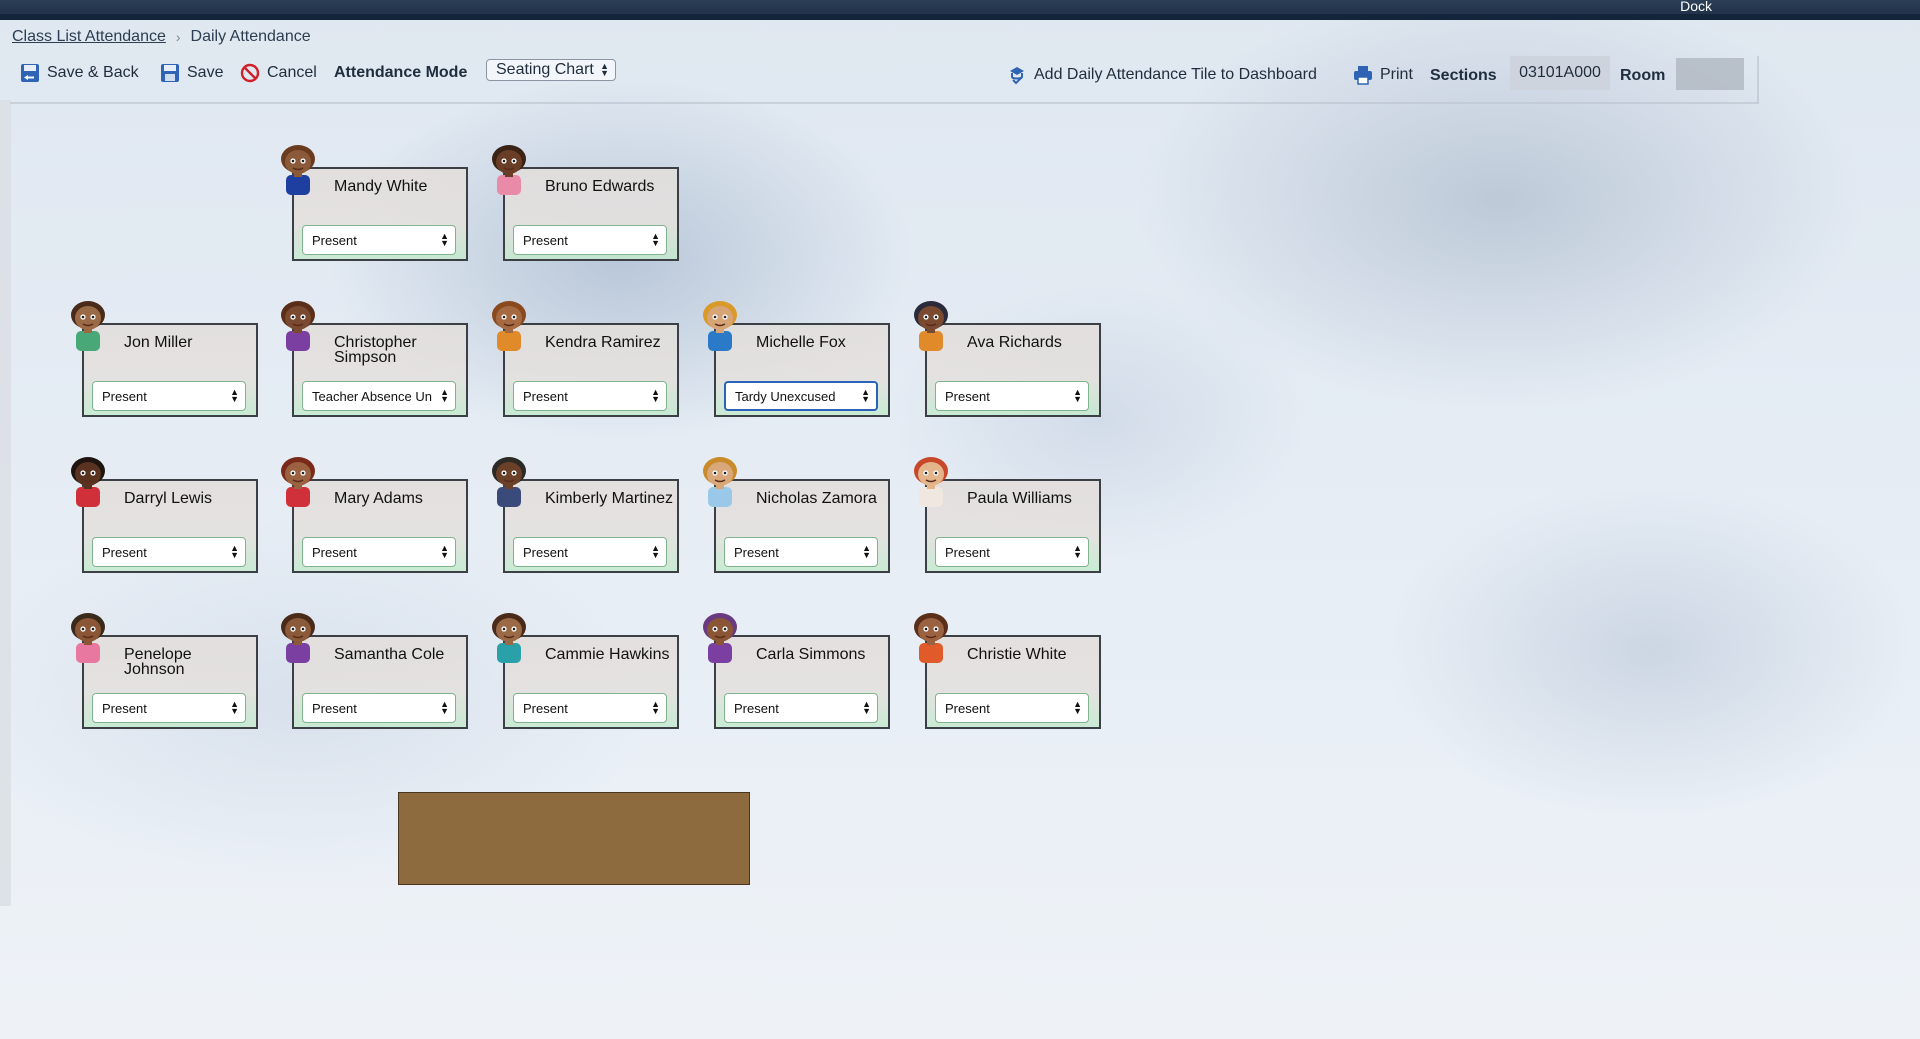  I want to click on student-card: Carla Simmons Present ▲ ▼, so click(796, 671).